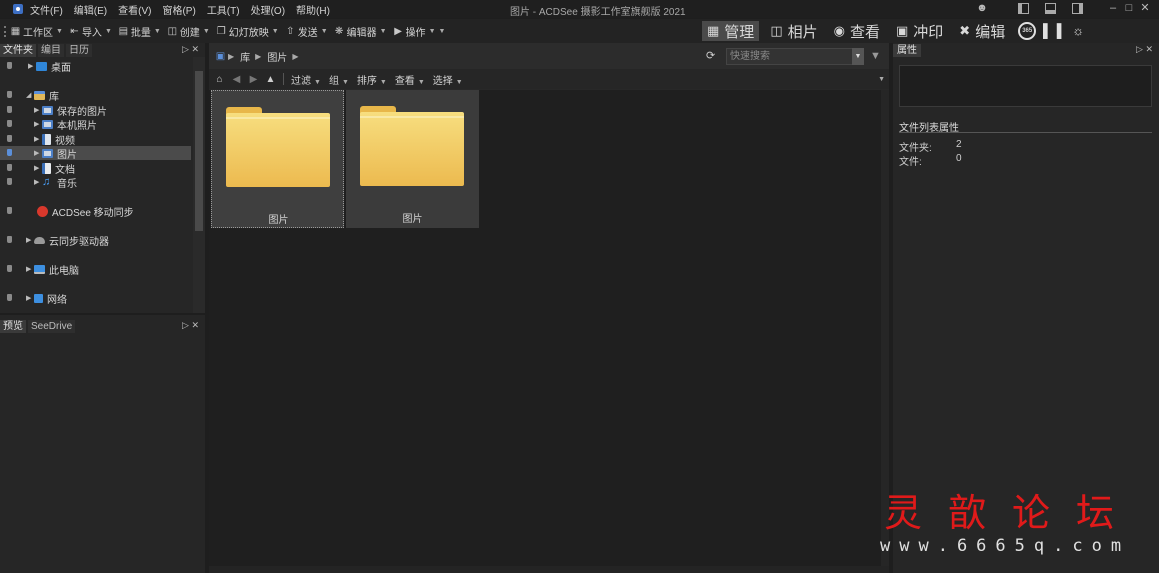 This screenshot has height=573, width=1159. I want to click on layout-bottom-panel-icon, so click(1050, 8).